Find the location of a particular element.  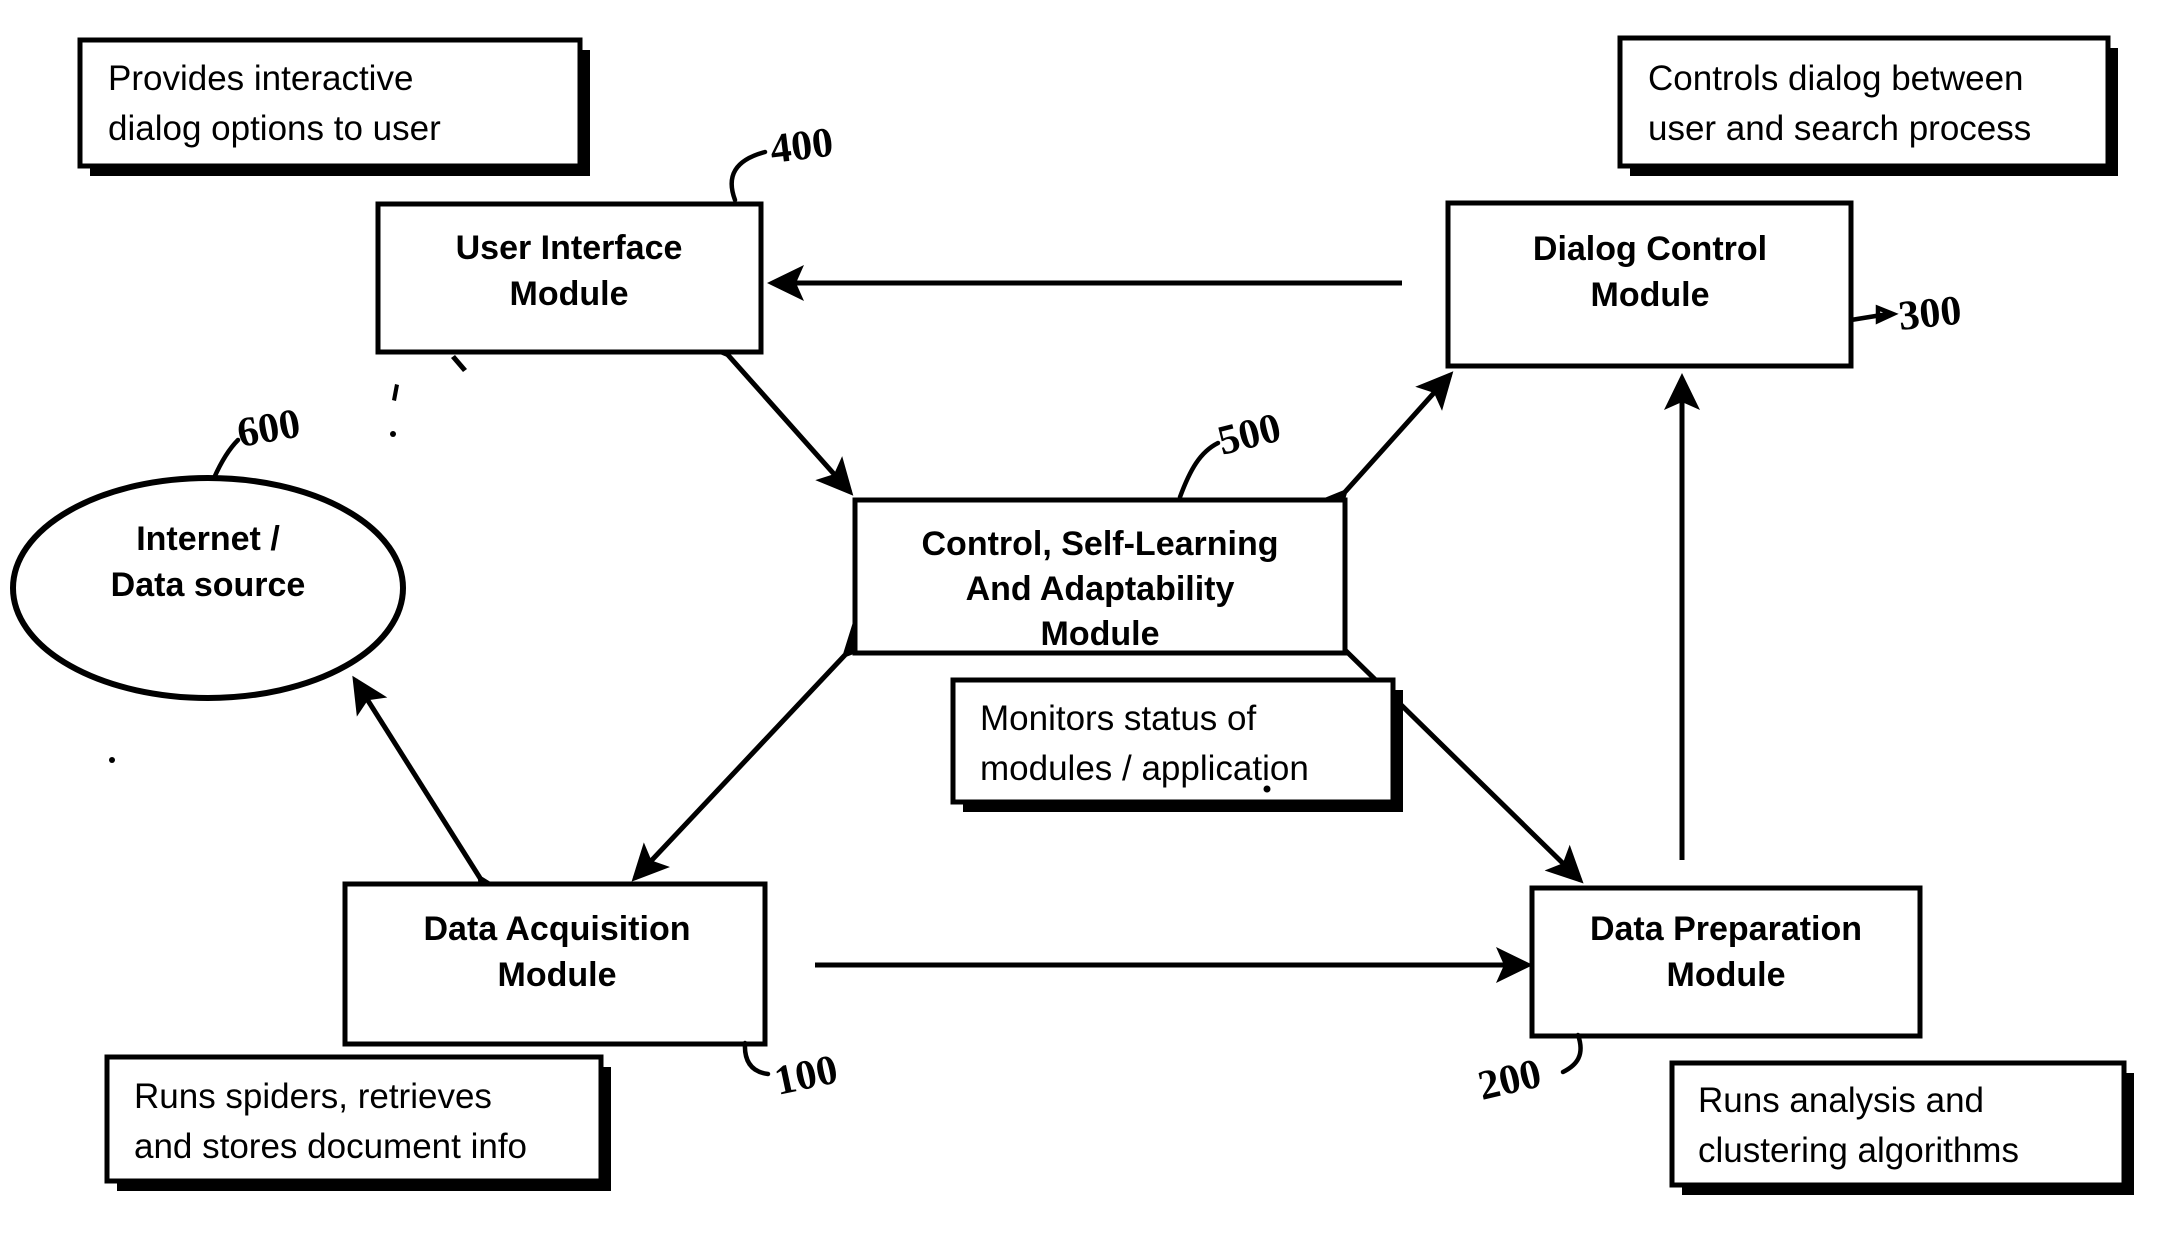

note-dialog-control-line2: user and search process is located at coordinates (1839, 128).